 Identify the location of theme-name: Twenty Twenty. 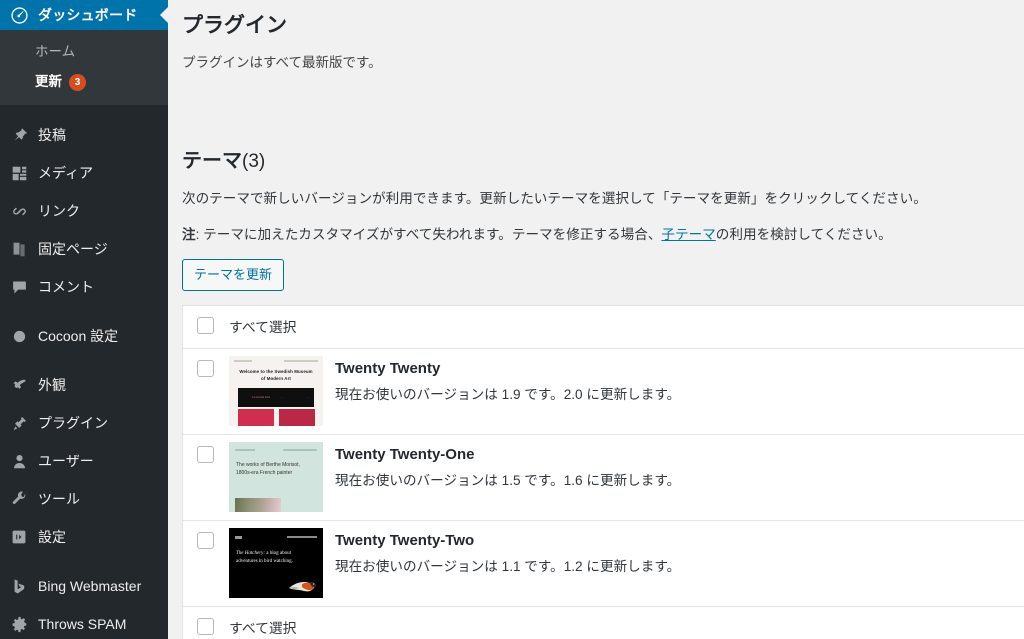
(388, 369).